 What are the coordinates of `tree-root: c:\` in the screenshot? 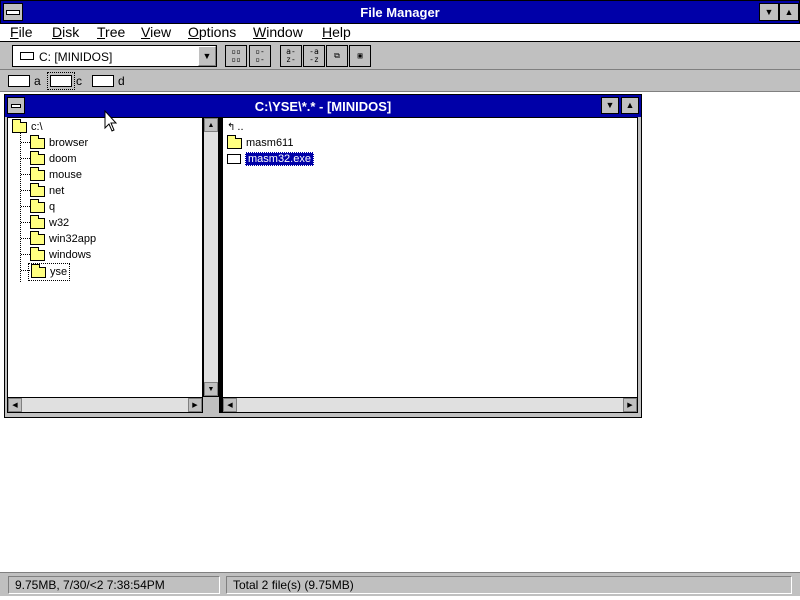 It's located at (27, 126).